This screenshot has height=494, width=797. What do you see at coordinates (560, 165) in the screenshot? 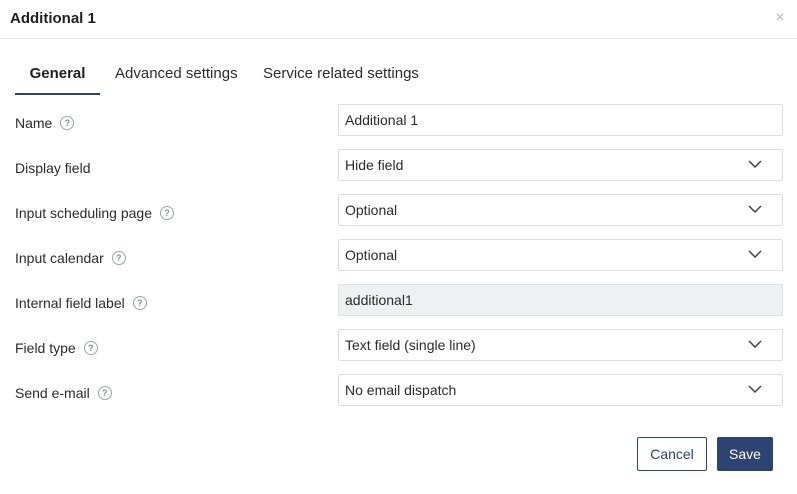
I see `display-field-select: Hide field` at bounding box center [560, 165].